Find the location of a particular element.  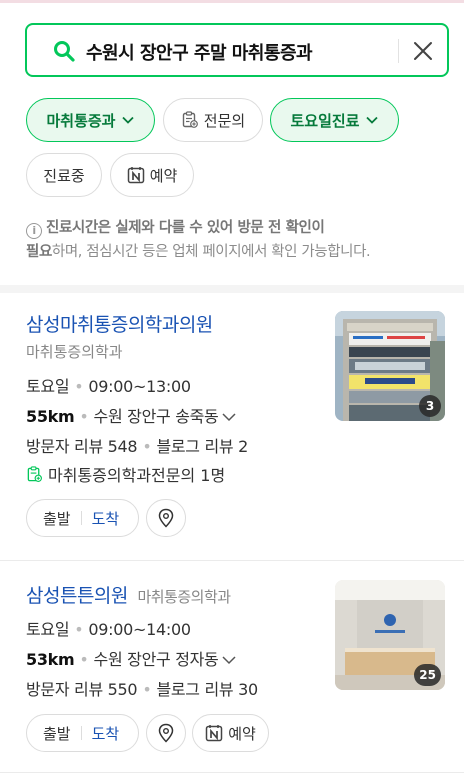

filter-chip-label: 토요일진료 is located at coordinates (325, 120).